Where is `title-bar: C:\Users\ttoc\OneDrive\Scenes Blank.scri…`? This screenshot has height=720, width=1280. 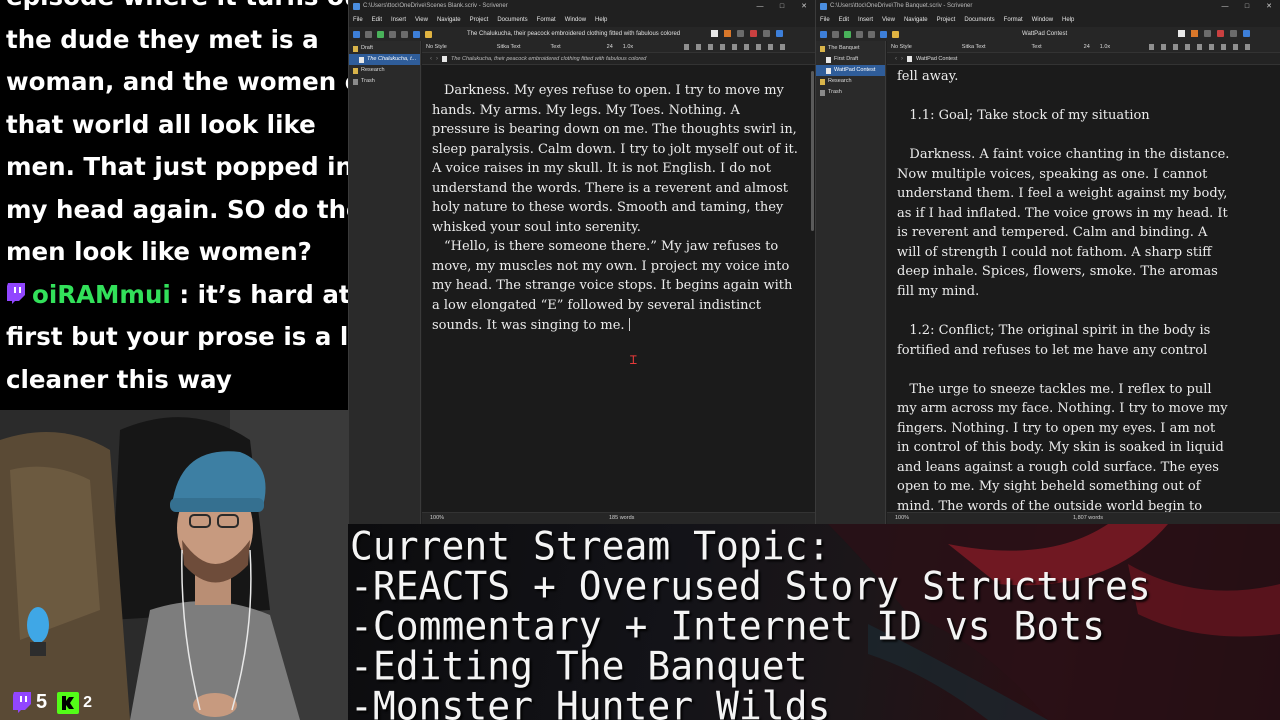 title-bar: C:\Users\ttoc\OneDrive\Scenes Blank.scri… is located at coordinates (582, 6).